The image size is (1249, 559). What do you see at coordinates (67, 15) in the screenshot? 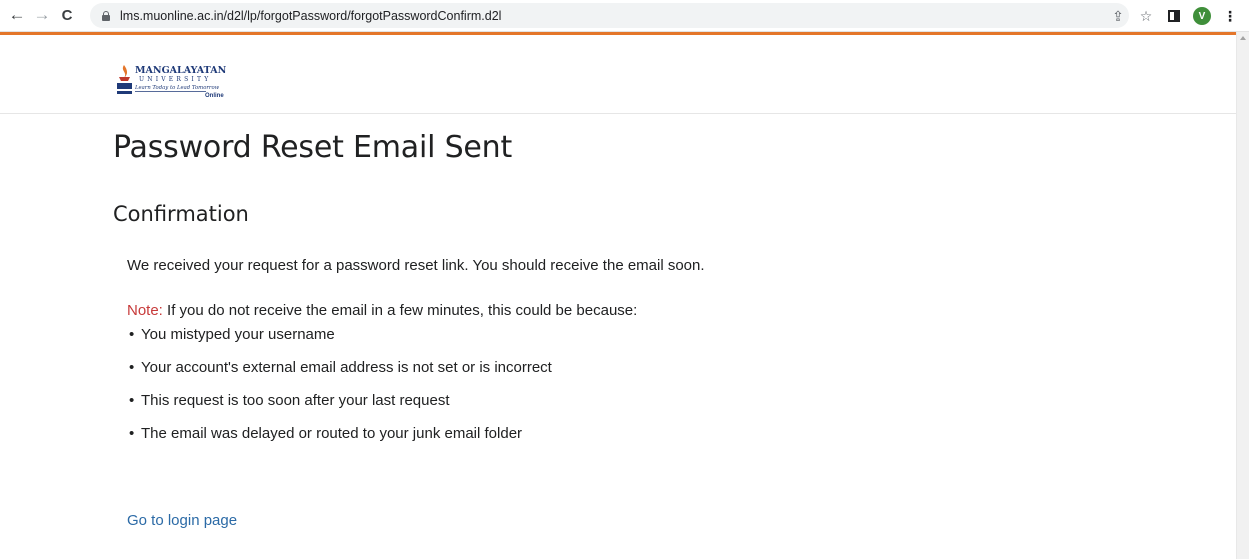
I see `reload-icon: C` at bounding box center [67, 15].